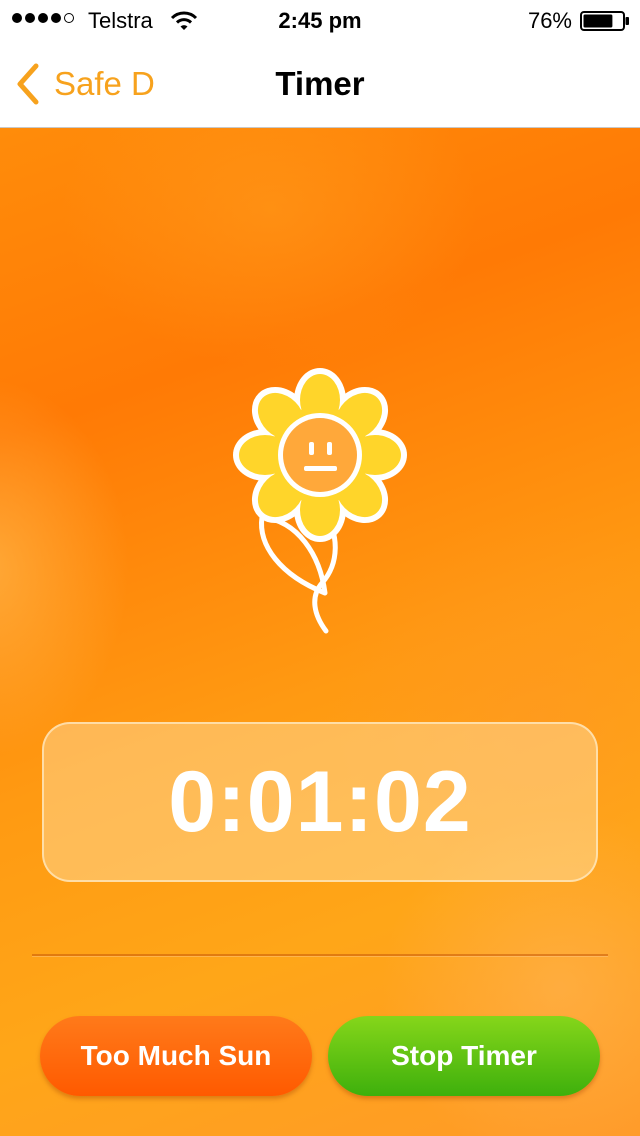 The image size is (640, 1136). Describe the element at coordinates (549, 20) in the screenshot. I see `battery-percentage: 76%` at that location.